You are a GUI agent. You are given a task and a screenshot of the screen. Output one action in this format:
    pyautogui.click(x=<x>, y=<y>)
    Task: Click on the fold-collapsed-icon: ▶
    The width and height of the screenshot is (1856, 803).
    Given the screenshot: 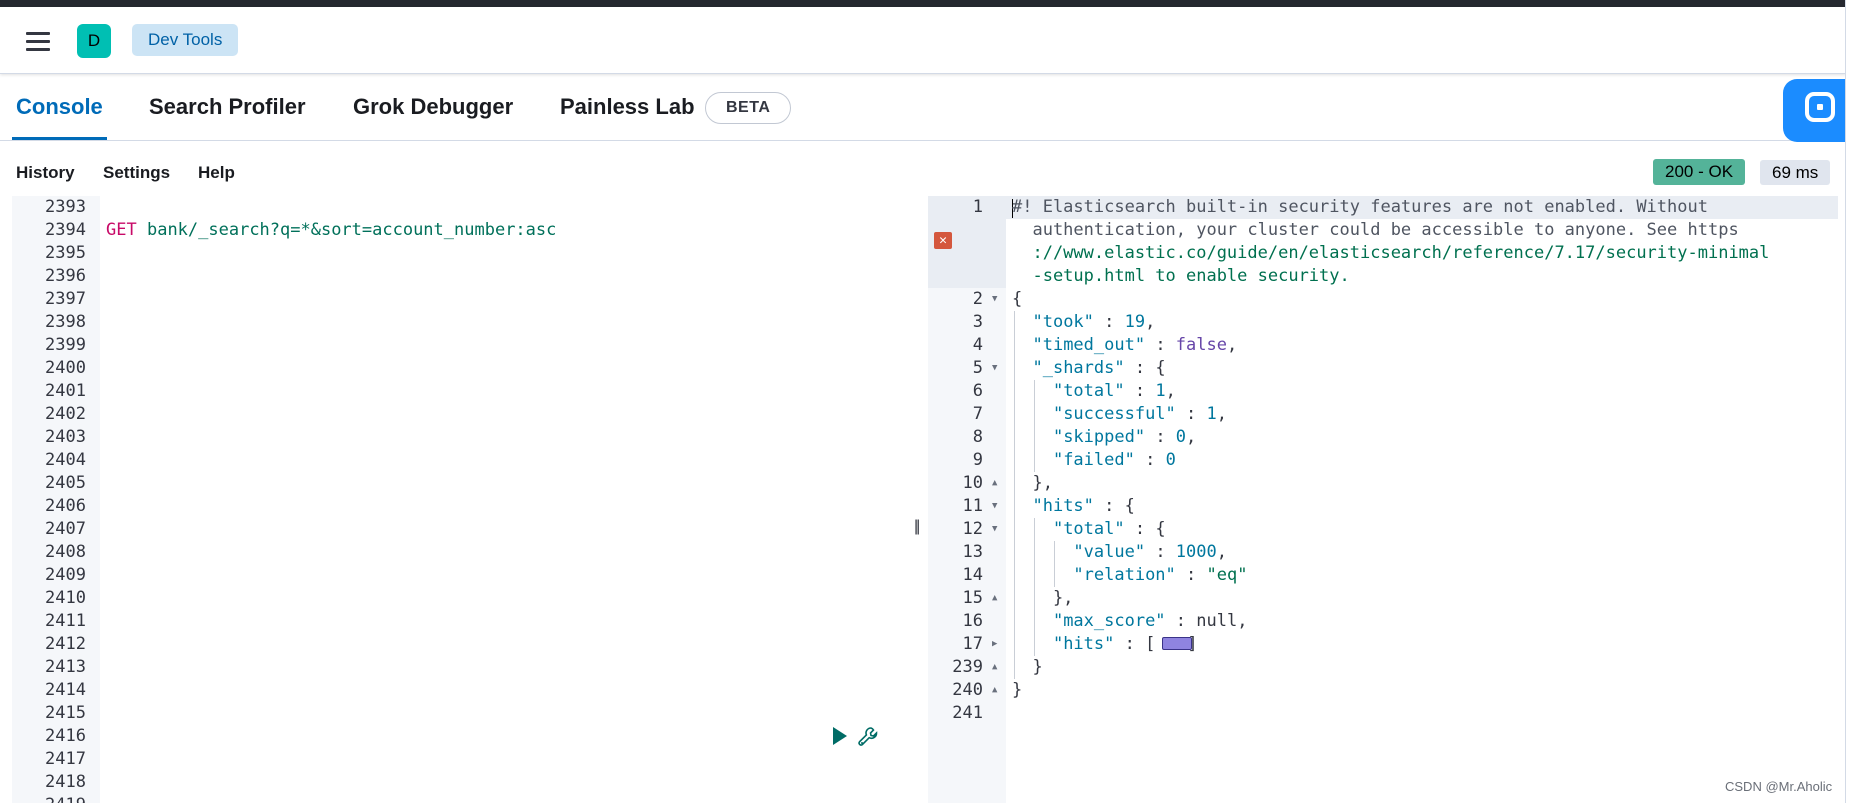 What is the action you would take?
    pyautogui.click(x=994, y=644)
    